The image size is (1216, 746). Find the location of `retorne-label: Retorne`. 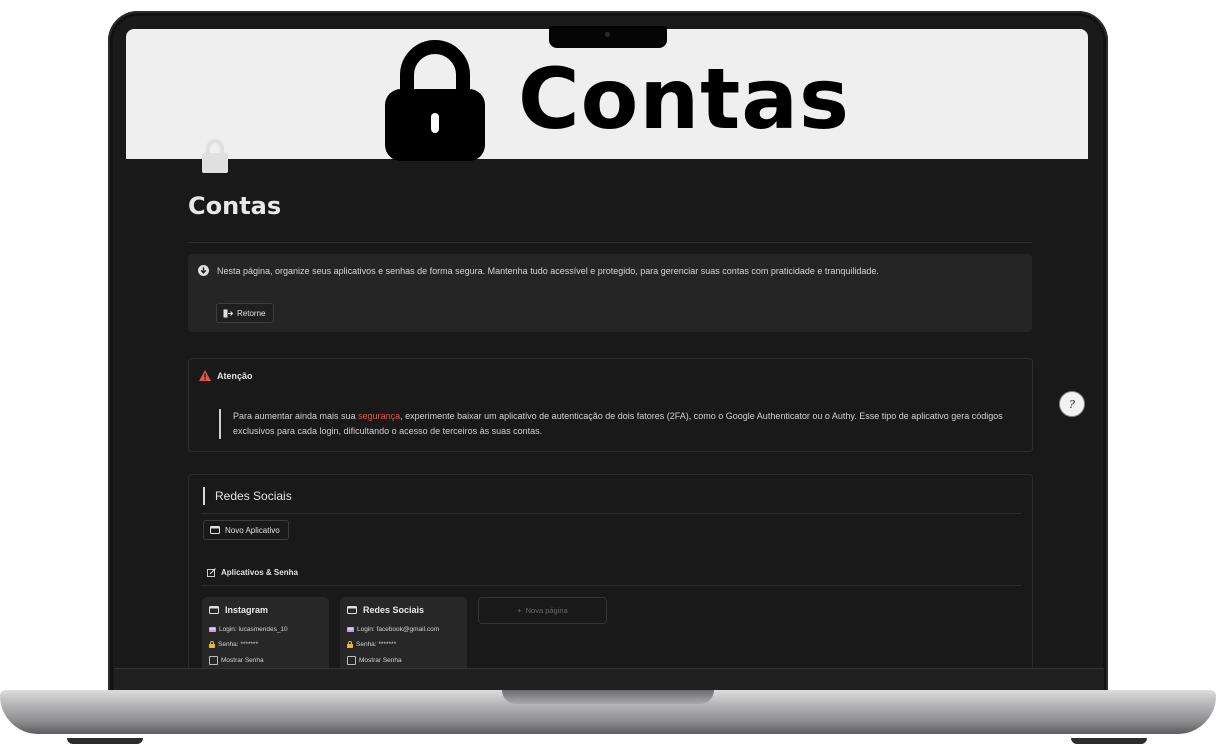

retorne-label: Retorne is located at coordinates (251, 313).